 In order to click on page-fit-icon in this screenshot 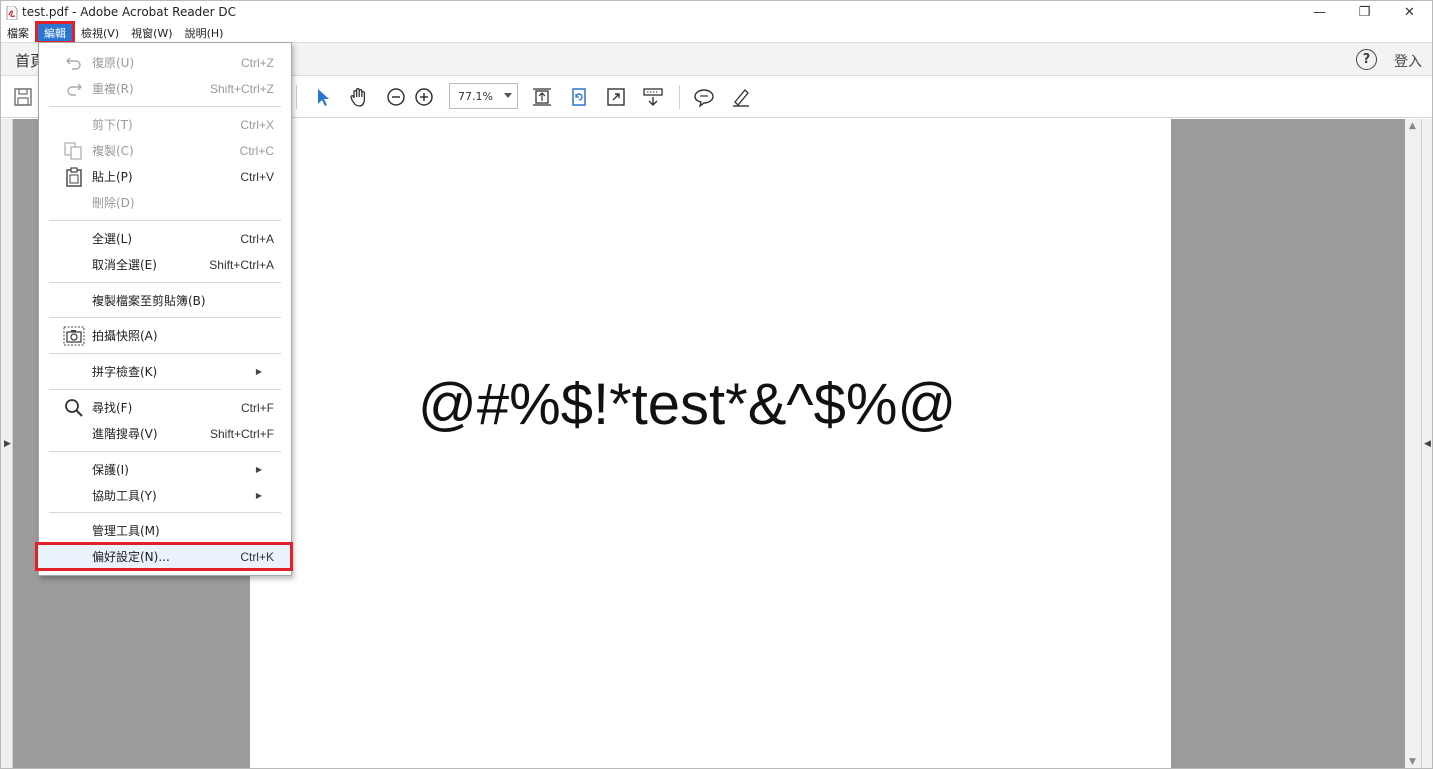, I will do `click(542, 97)`.